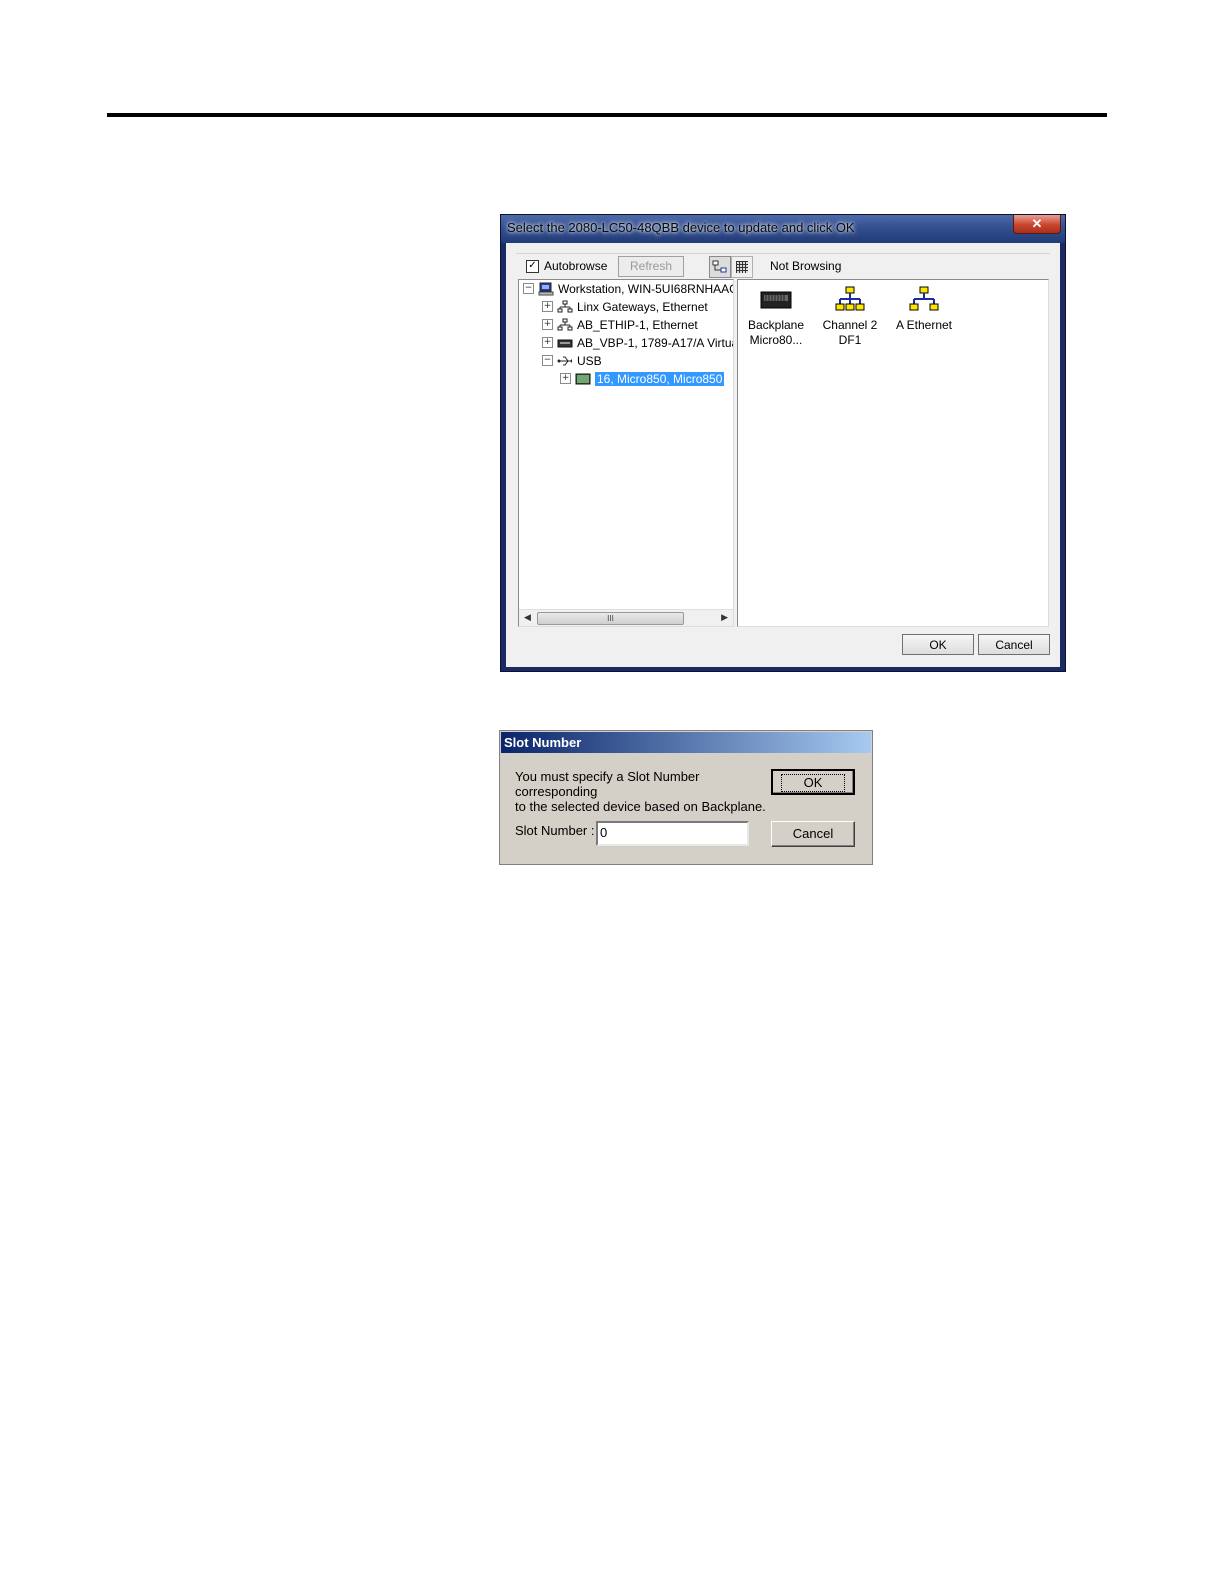 The width and height of the screenshot is (1224, 1584). I want to click on scroll-left-icon: ◀, so click(527, 617).